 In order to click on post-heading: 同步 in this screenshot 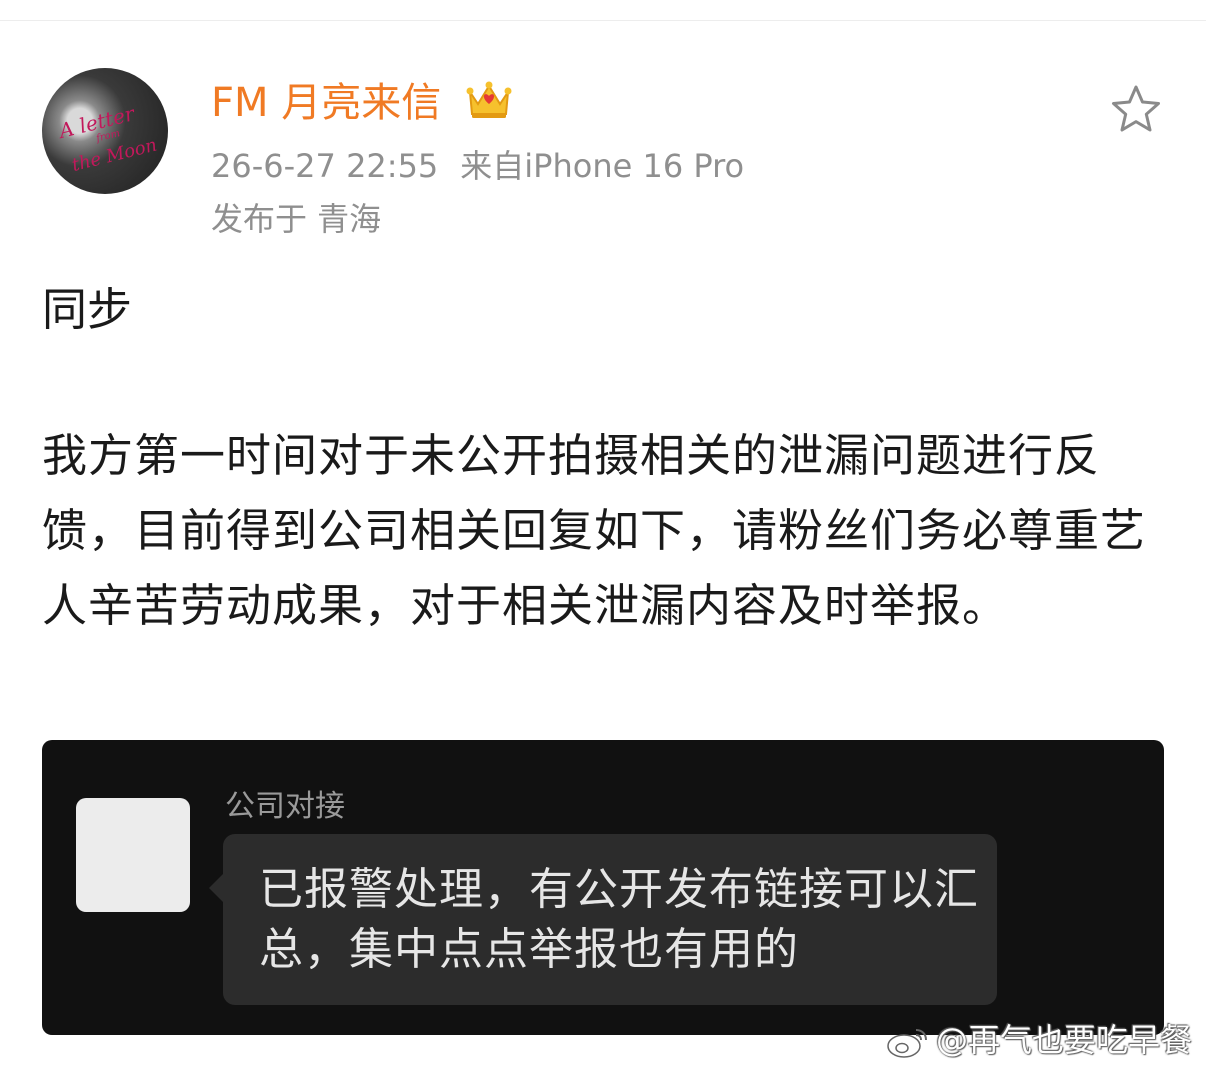, I will do `click(87, 309)`.